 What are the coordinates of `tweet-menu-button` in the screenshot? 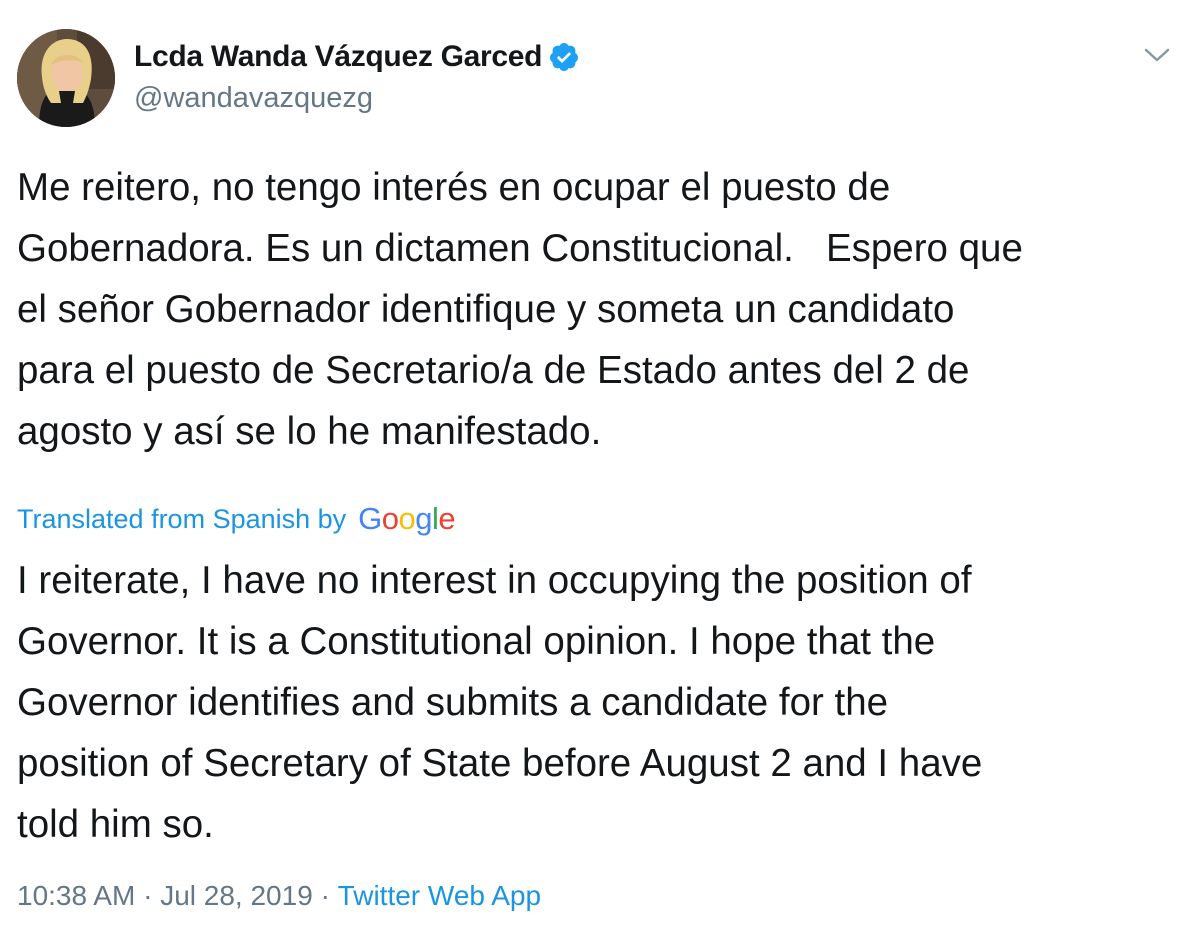 It's located at (1157, 55).